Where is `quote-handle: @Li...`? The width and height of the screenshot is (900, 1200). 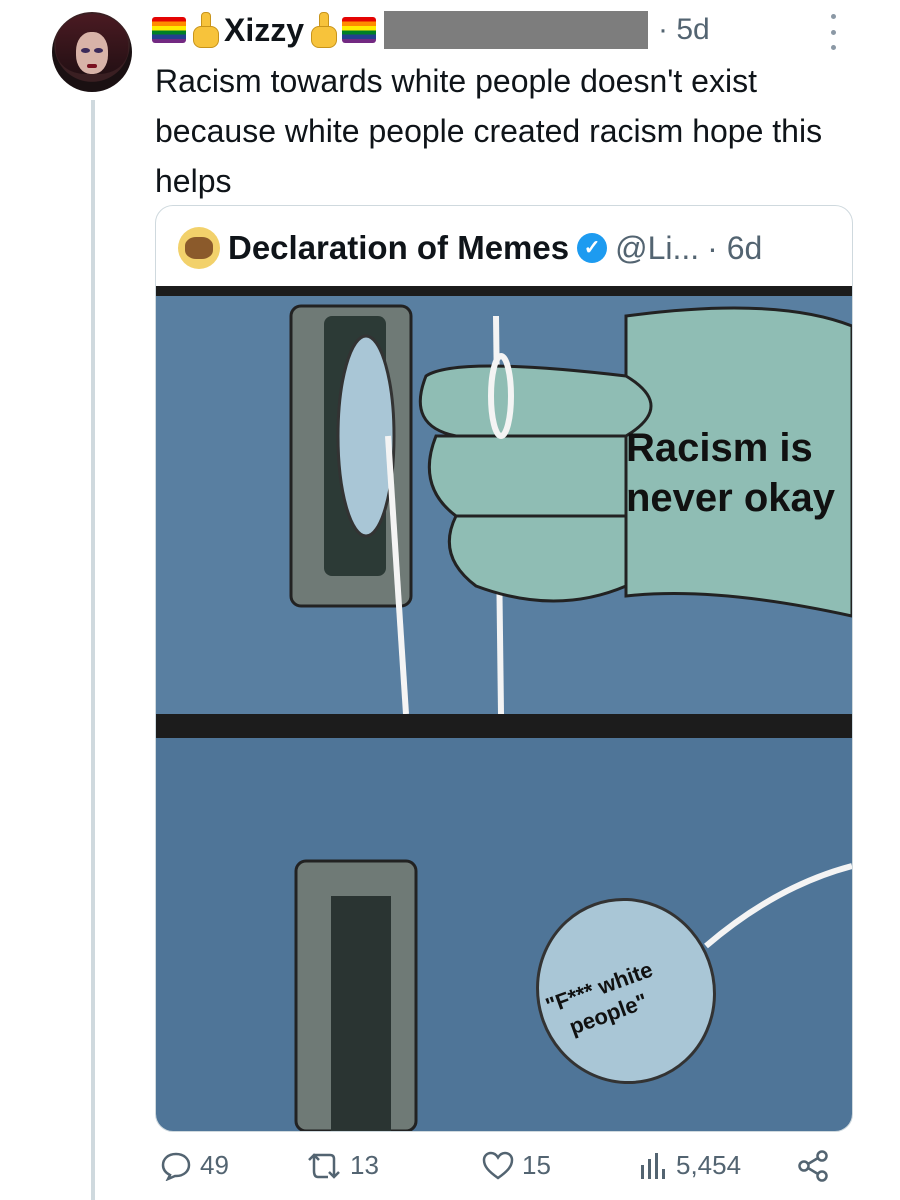 quote-handle: @Li... is located at coordinates (657, 248).